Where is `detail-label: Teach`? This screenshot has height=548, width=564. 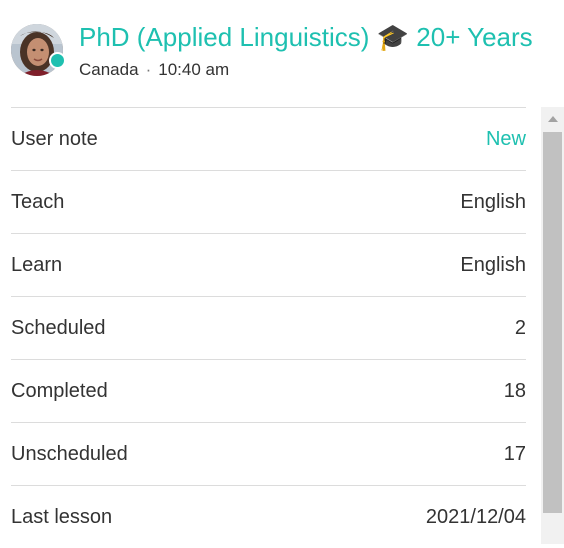
detail-label: Teach is located at coordinates (38, 201).